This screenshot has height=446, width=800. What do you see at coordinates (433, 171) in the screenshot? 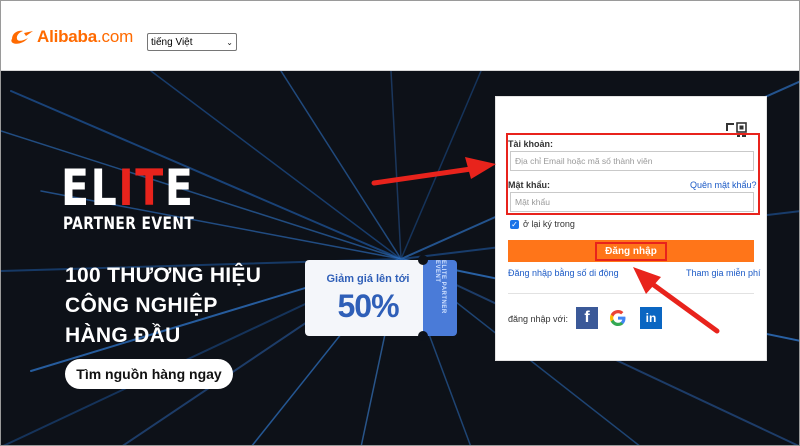
I see `arrow-to-credentials` at bounding box center [433, 171].